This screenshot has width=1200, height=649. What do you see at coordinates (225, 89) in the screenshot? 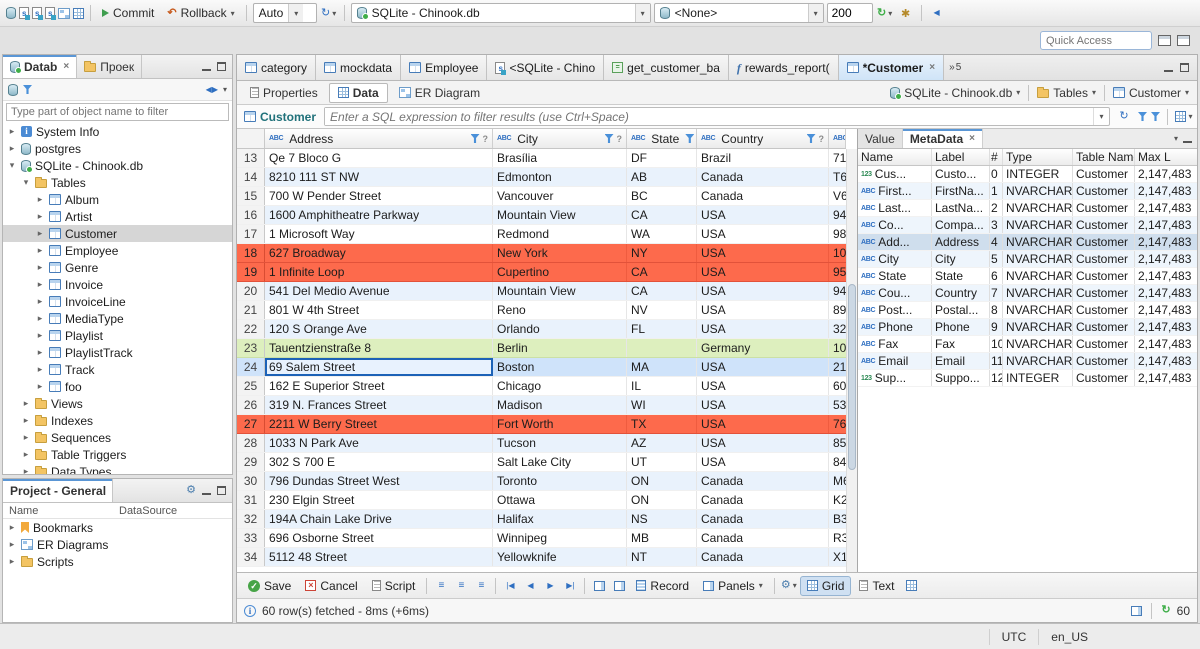
I see `view-menu-icon: ▾` at bounding box center [225, 89].